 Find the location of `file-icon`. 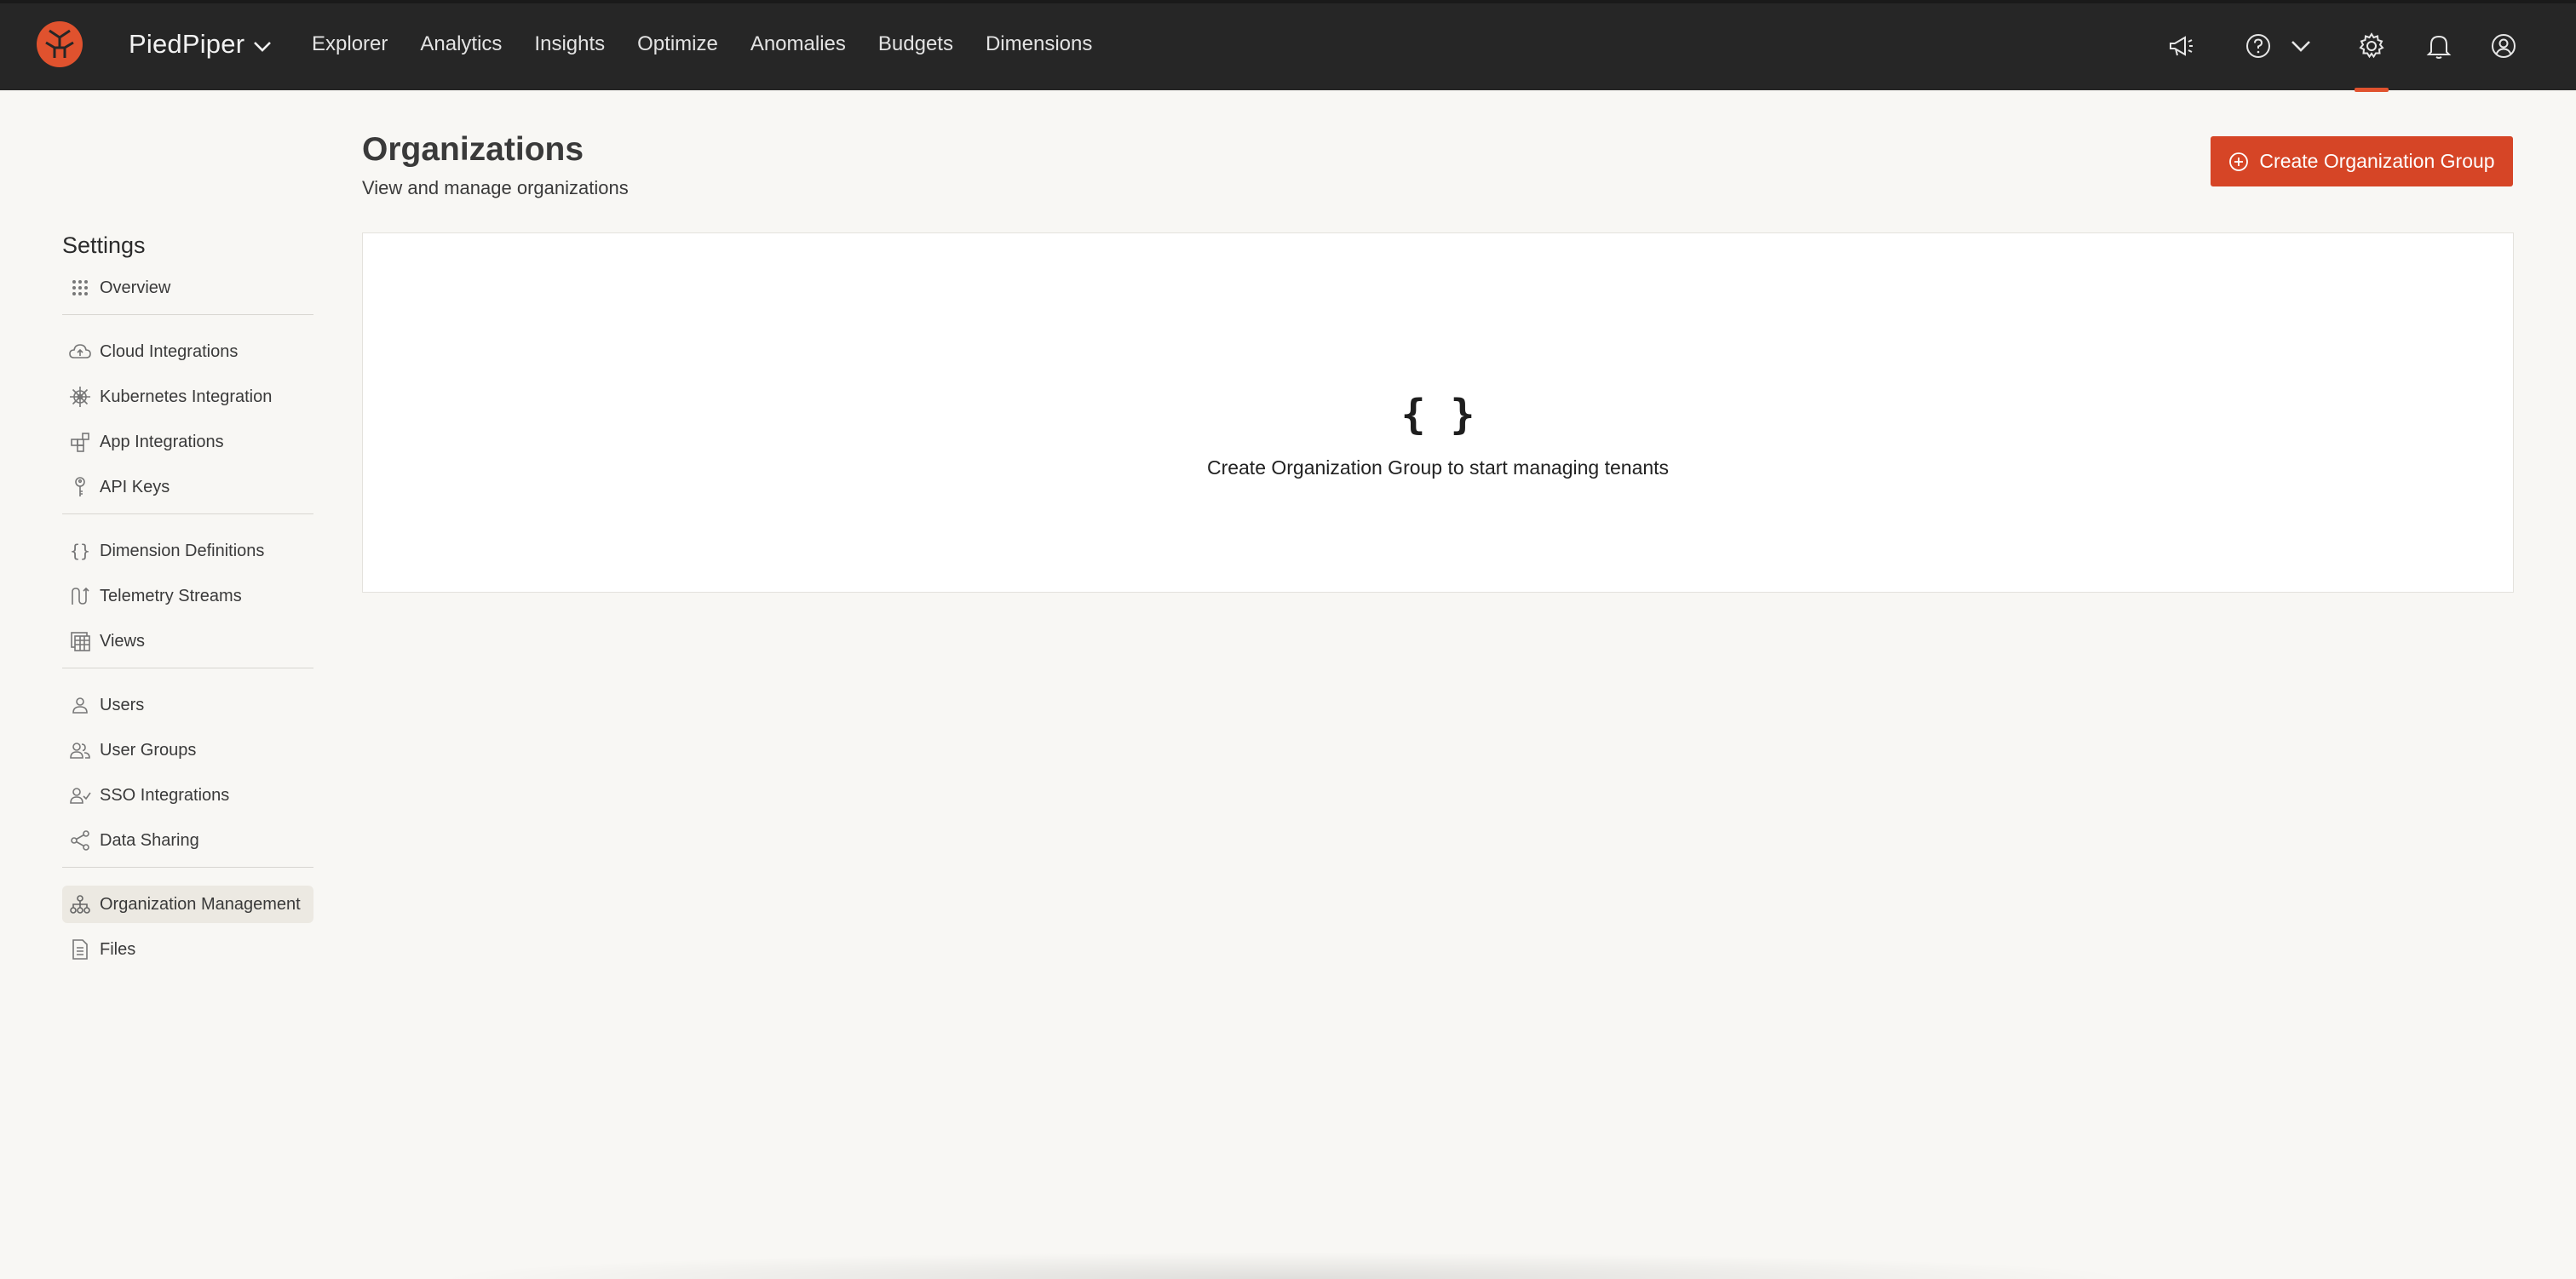

file-icon is located at coordinates (80, 950).